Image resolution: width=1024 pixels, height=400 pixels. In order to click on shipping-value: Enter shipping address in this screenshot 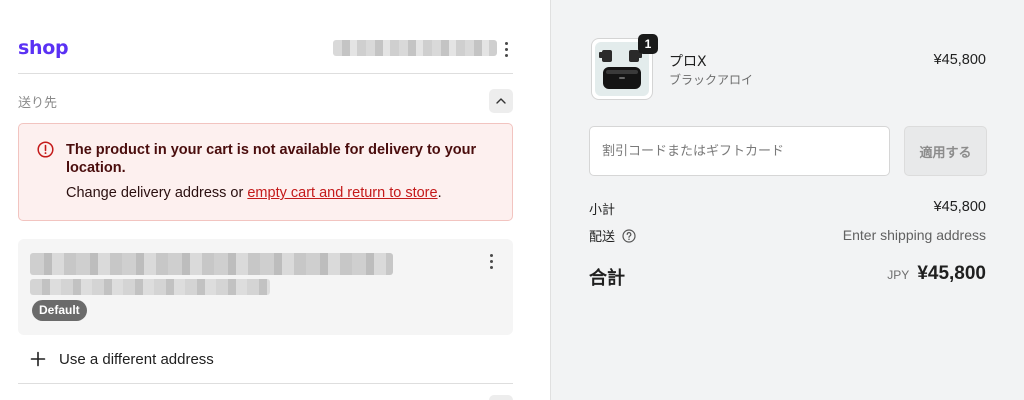, I will do `click(914, 235)`.